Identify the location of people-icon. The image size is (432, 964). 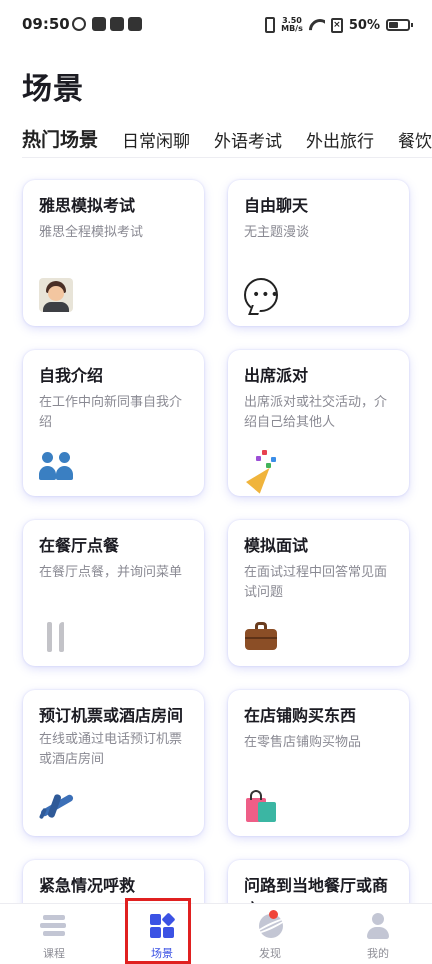
(56, 465).